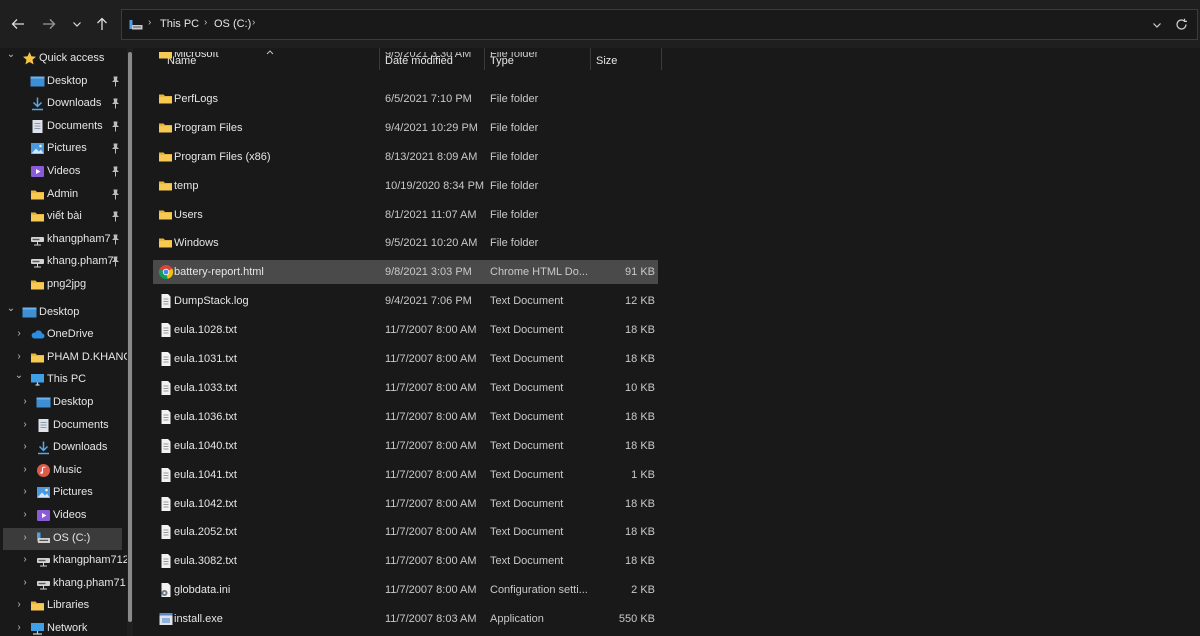 This screenshot has width=1200, height=636. I want to click on nav-item: › khangpham712, so click(64, 561).